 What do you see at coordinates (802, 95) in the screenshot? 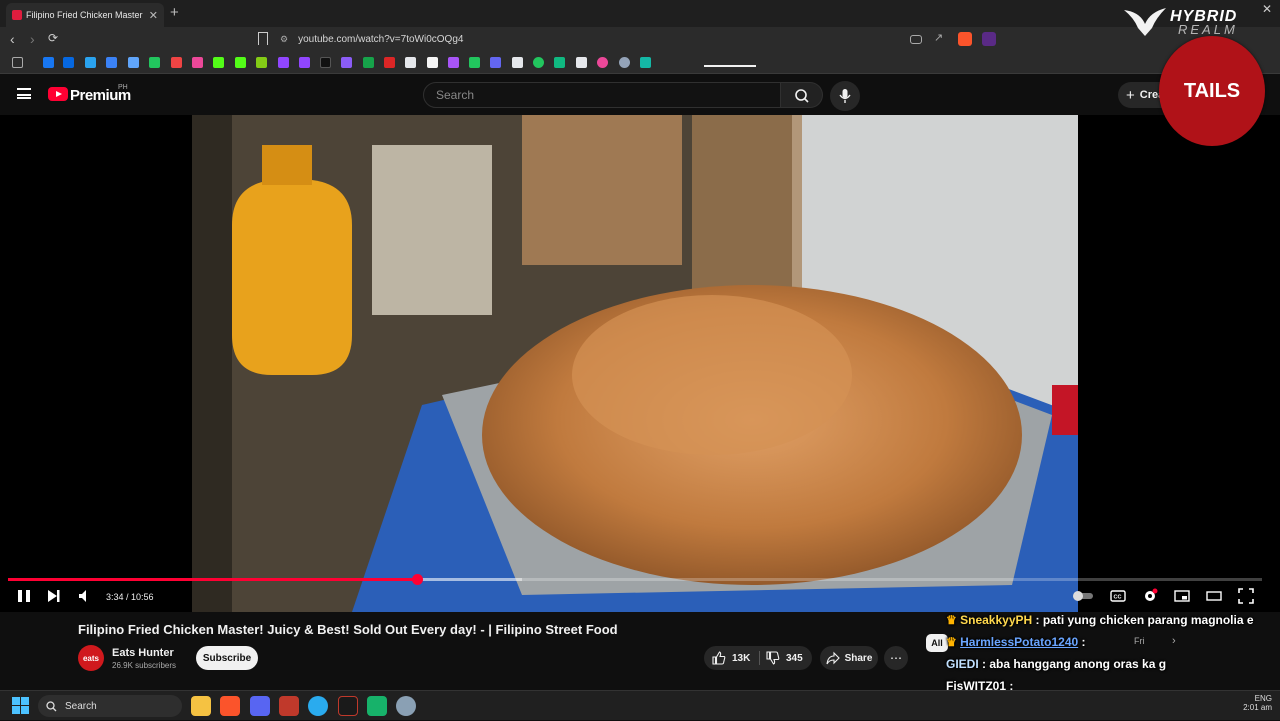
I see `search-button` at bounding box center [802, 95].